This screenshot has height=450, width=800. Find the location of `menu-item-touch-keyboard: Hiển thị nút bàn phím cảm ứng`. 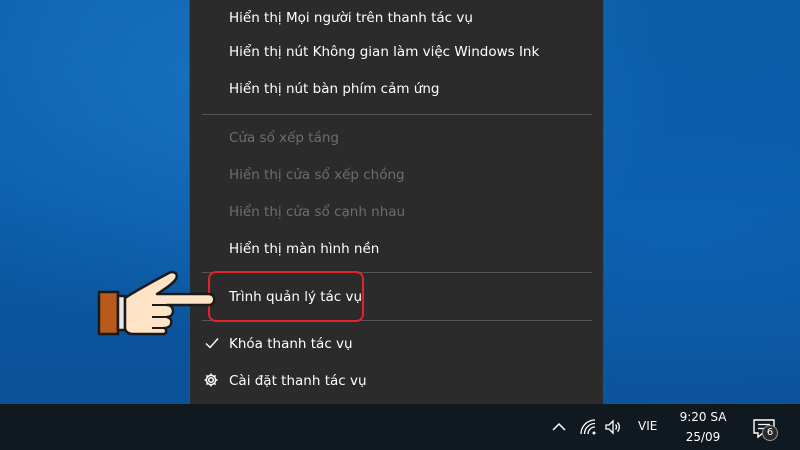

menu-item-touch-keyboard: Hiển thị nút bàn phím cảm ứng is located at coordinates (396, 89).